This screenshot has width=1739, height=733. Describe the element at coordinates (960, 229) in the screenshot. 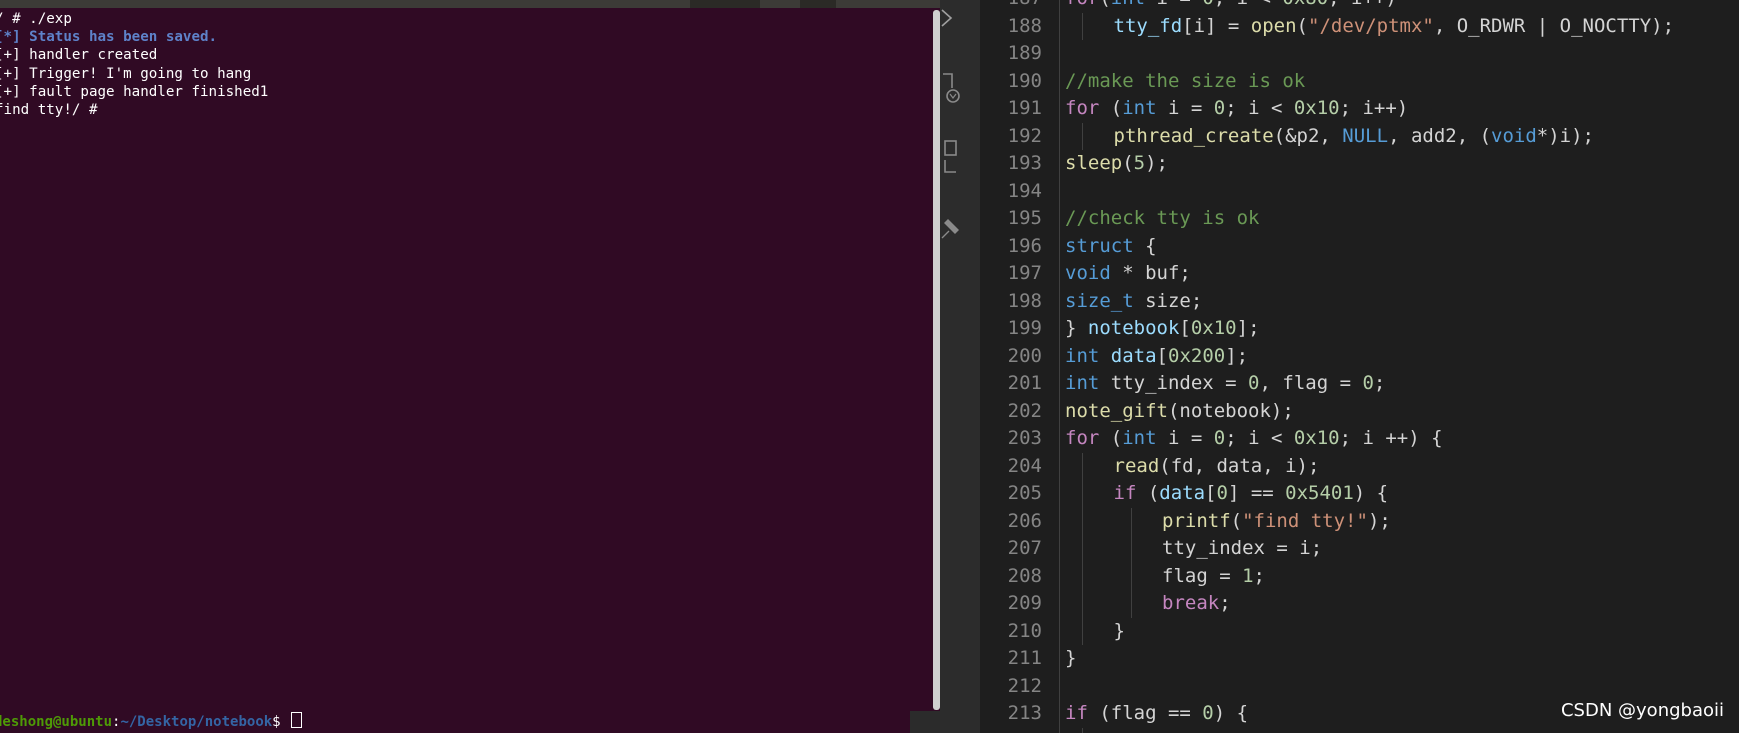

I see `pin-icon` at that location.